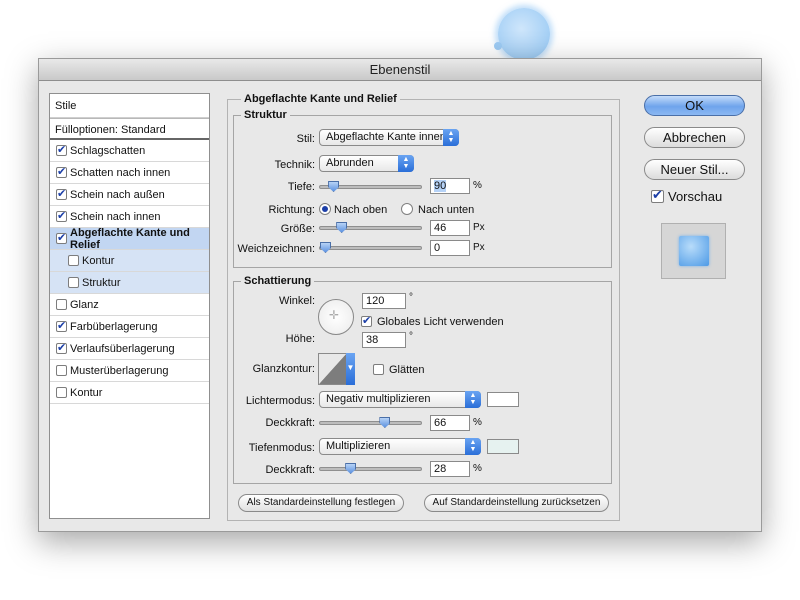 The height and width of the screenshot is (600, 800). Describe the element at coordinates (498, 46) in the screenshot. I see `preview-blob-dot` at that location.